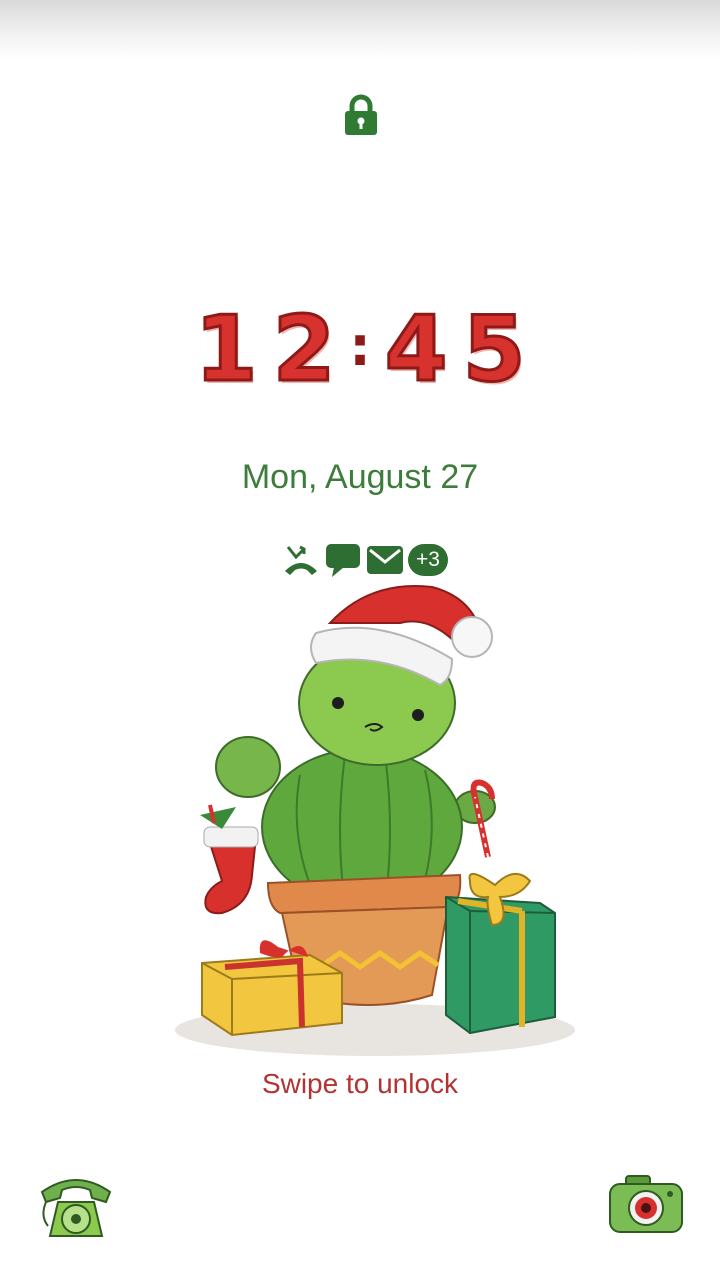 Image resolution: width=720 pixels, height=1280 pixels. I want to click on clock-minute-tens: 4, so click(416, 349).